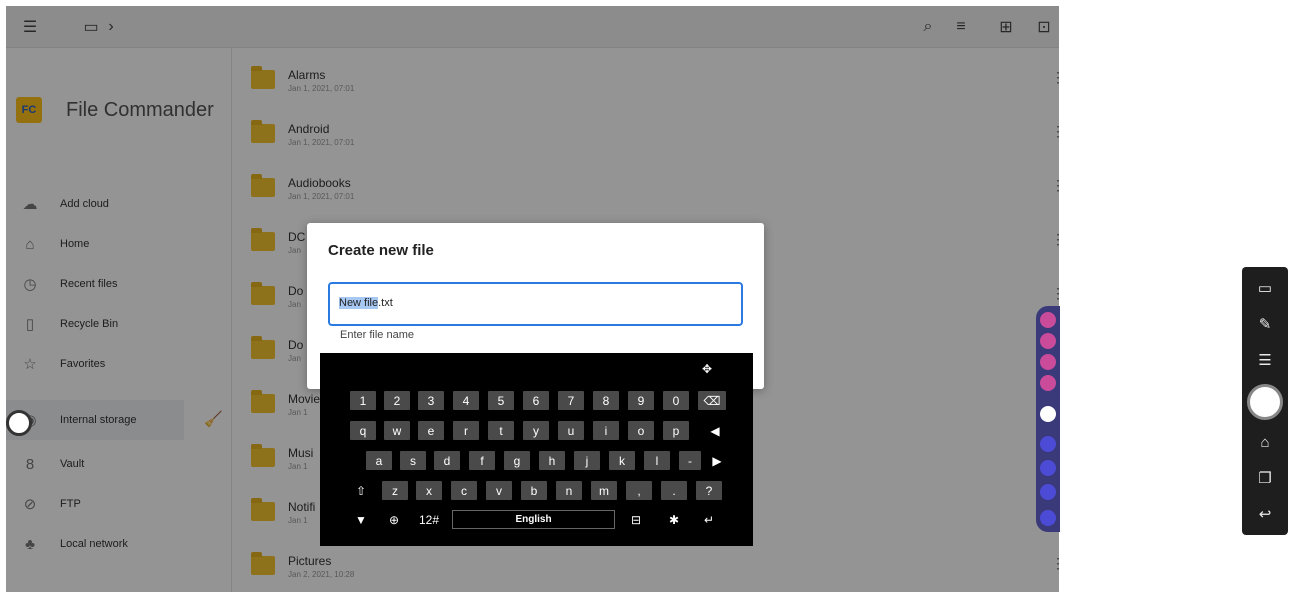 This screenshot has width=1290, height=592. What do you see at coordinates (19, 423) in the screenshot?
I see `floating-assistive-button` at bounding box center [19, 423].